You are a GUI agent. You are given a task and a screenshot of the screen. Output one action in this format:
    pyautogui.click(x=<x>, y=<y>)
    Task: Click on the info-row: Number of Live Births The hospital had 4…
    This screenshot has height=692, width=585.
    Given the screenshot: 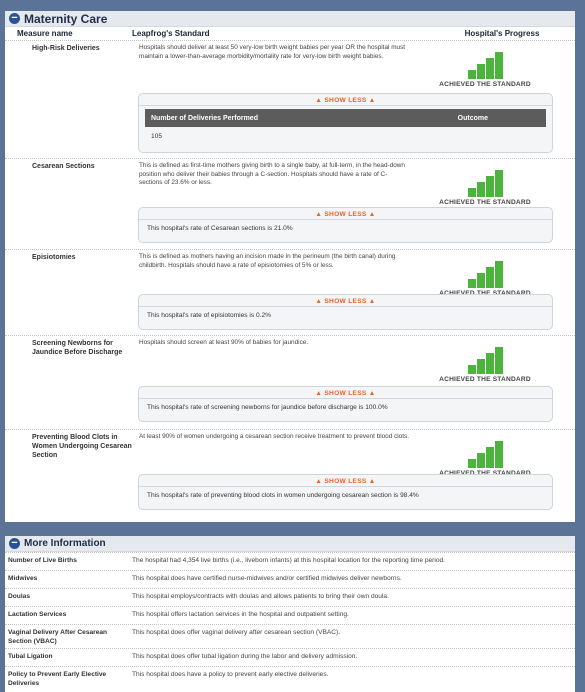 What is the action you would take?
    pyautogui.click(x=290, y=561)
    